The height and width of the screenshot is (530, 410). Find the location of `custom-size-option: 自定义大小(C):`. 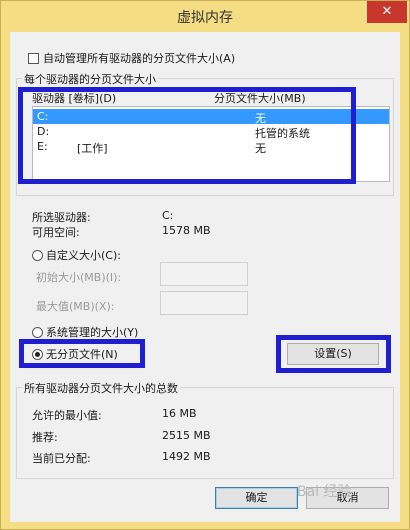

custom-size-option: 自定义大小(C): is located at coordinates (76, 255).